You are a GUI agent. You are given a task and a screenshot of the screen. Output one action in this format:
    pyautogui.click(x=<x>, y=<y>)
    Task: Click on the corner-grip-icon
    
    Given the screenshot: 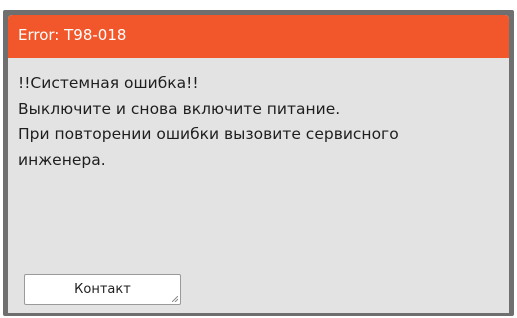 What is the action you would take?
    pyautogui.click(x=175, y=299)
    